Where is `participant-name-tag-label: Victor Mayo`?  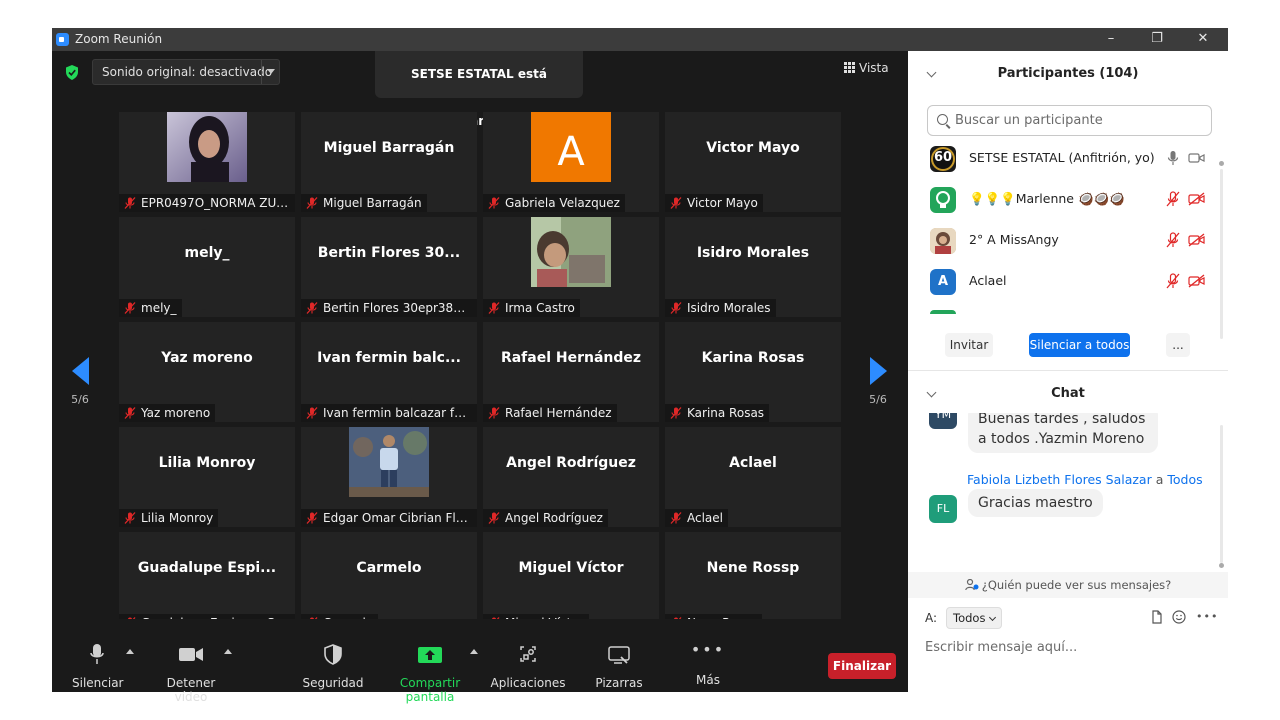 participant-name-tag-label: Victor Mayo is located at coordinates (722, 203).